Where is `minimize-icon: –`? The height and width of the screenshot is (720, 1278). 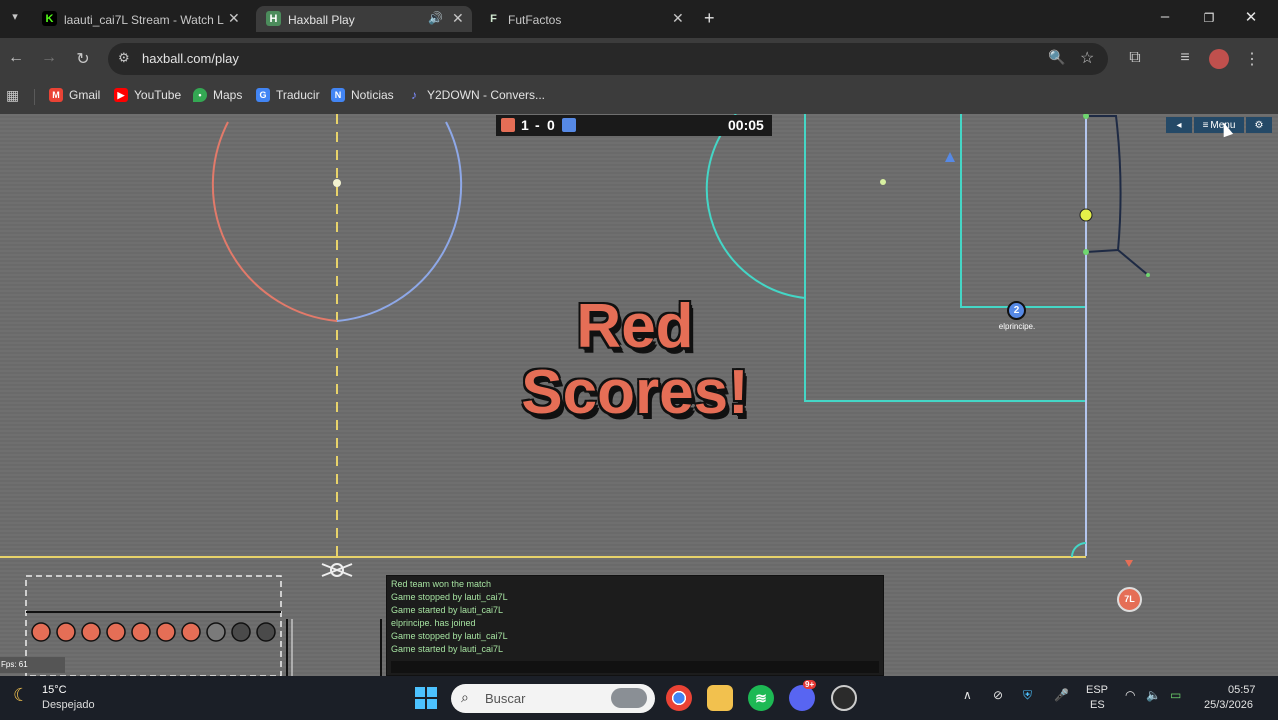
minimize-icon: – is located at coordinates (1165, 16).